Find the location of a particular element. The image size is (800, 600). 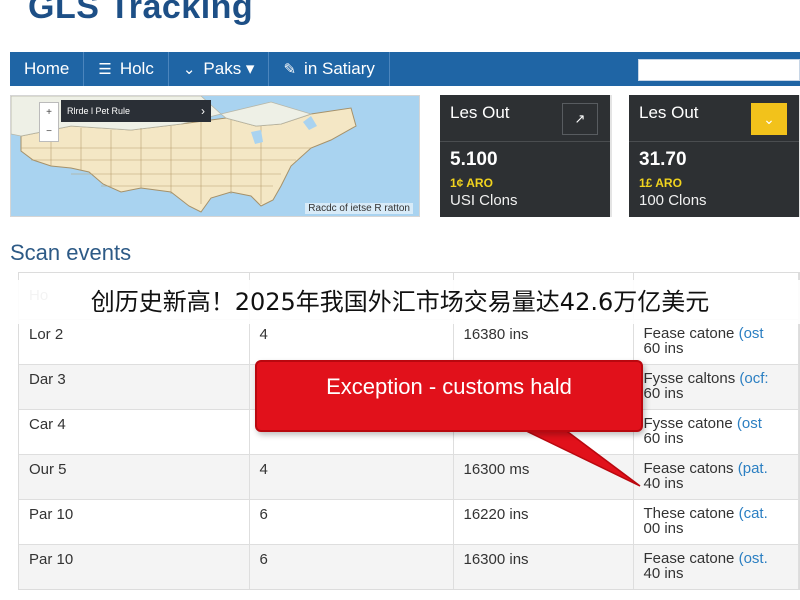

exception-callout: Exception - customs hald is located at coordinates (449, 396).